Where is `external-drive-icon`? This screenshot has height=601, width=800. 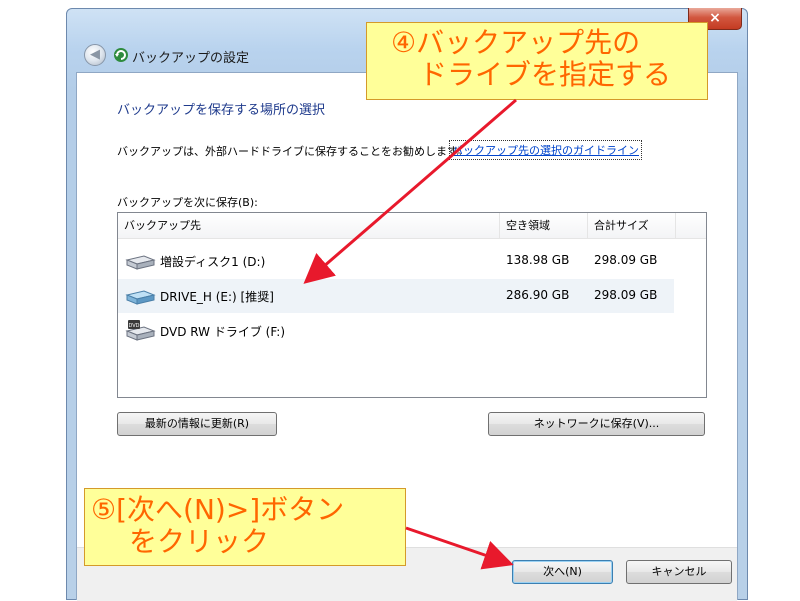
external-drive-icon is located at coordinates (140, 297).